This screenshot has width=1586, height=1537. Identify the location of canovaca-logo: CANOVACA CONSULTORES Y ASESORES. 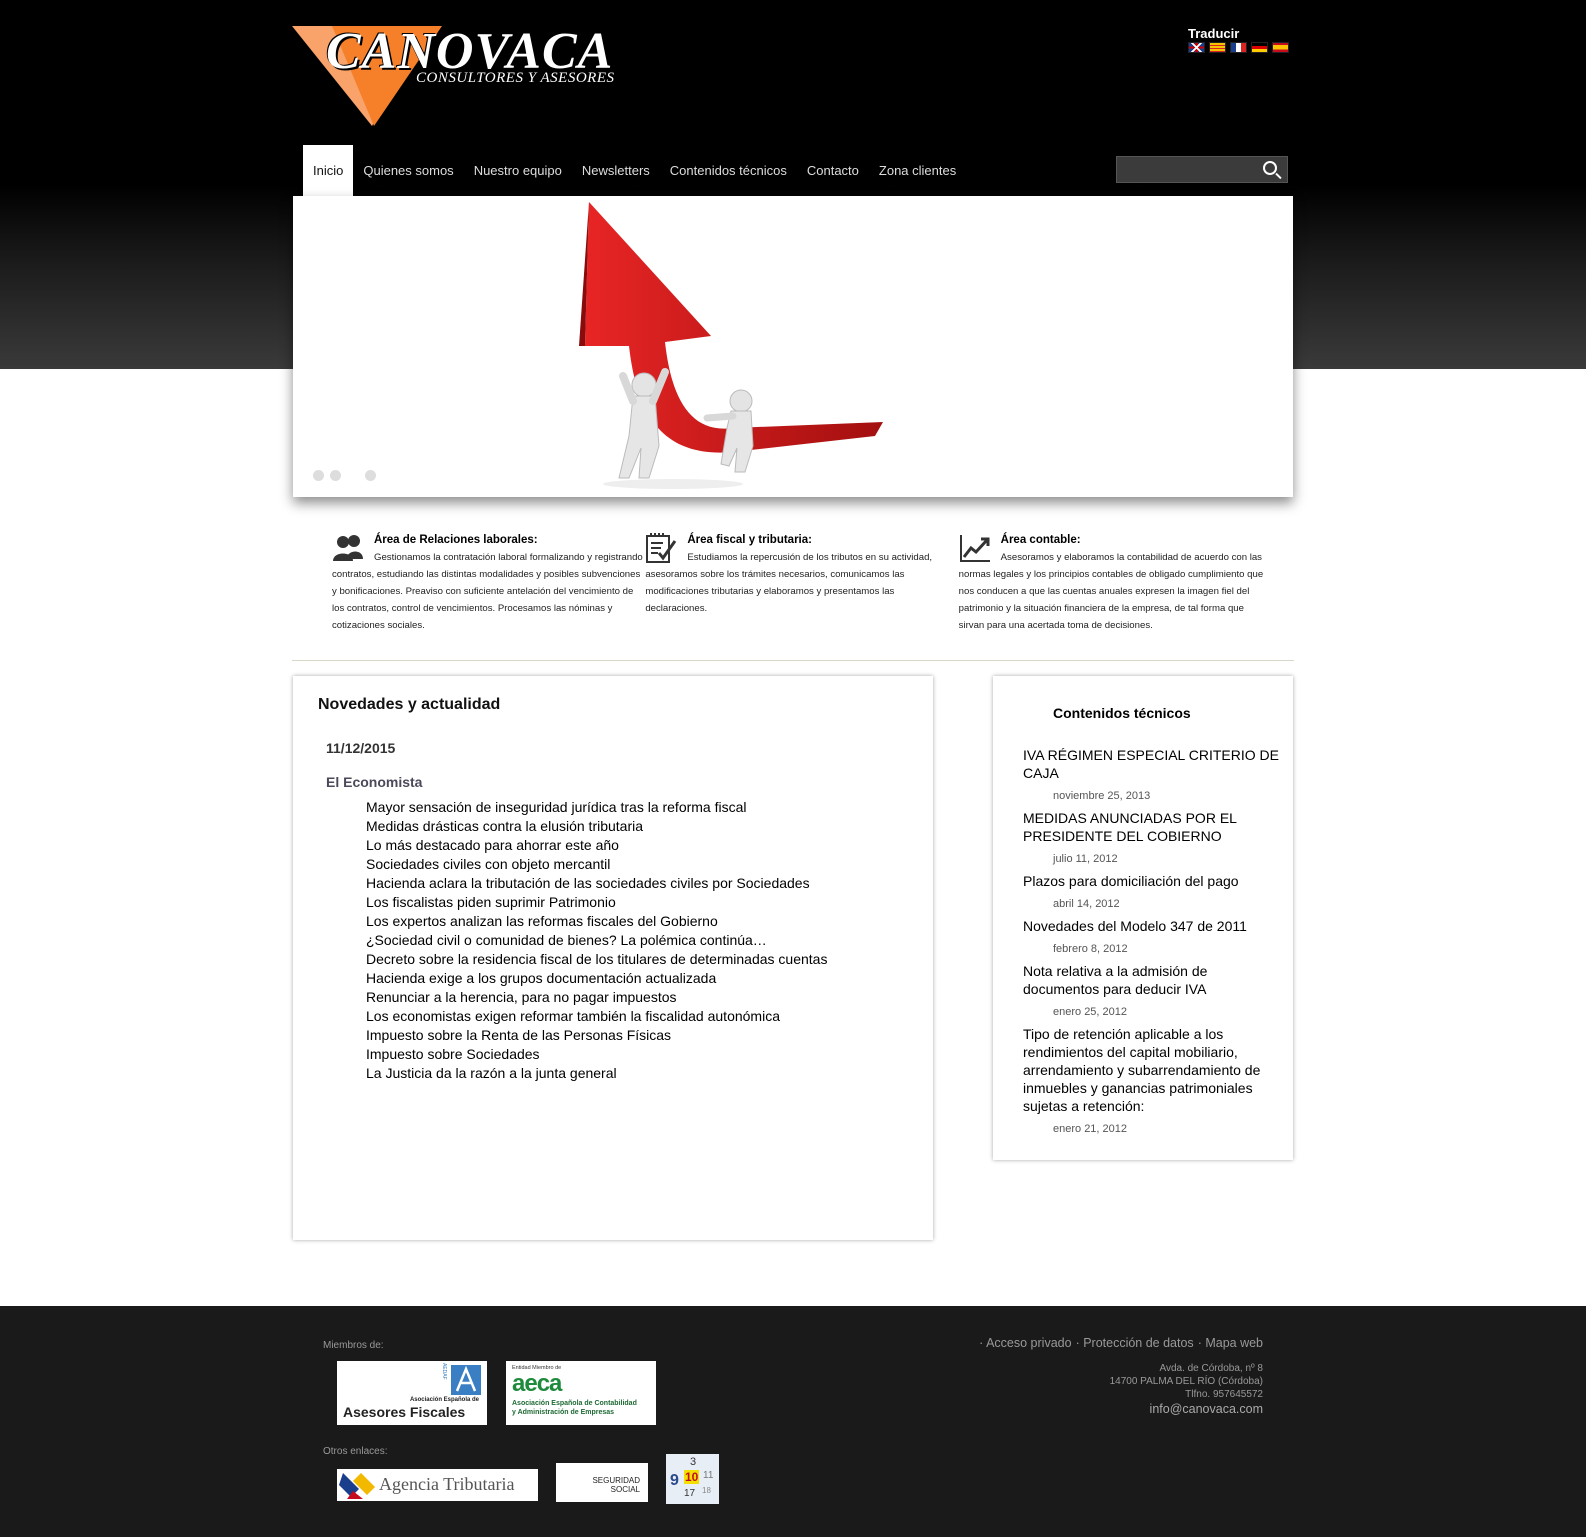
(472, 76).